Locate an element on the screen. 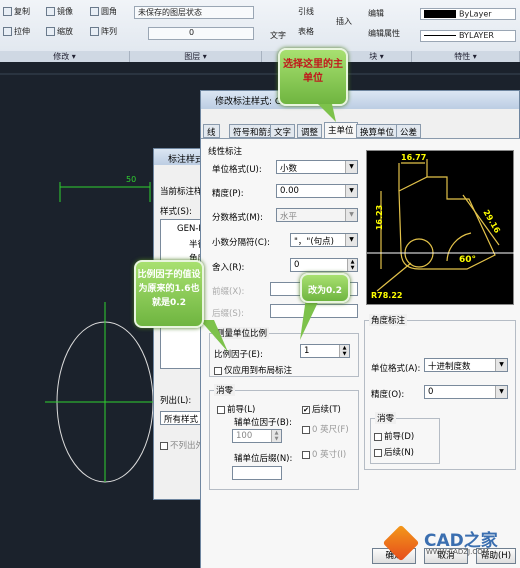 This screenshot has width=520, height=568. modify-section: 修改 ▾ is located at coordinates (65, 56).